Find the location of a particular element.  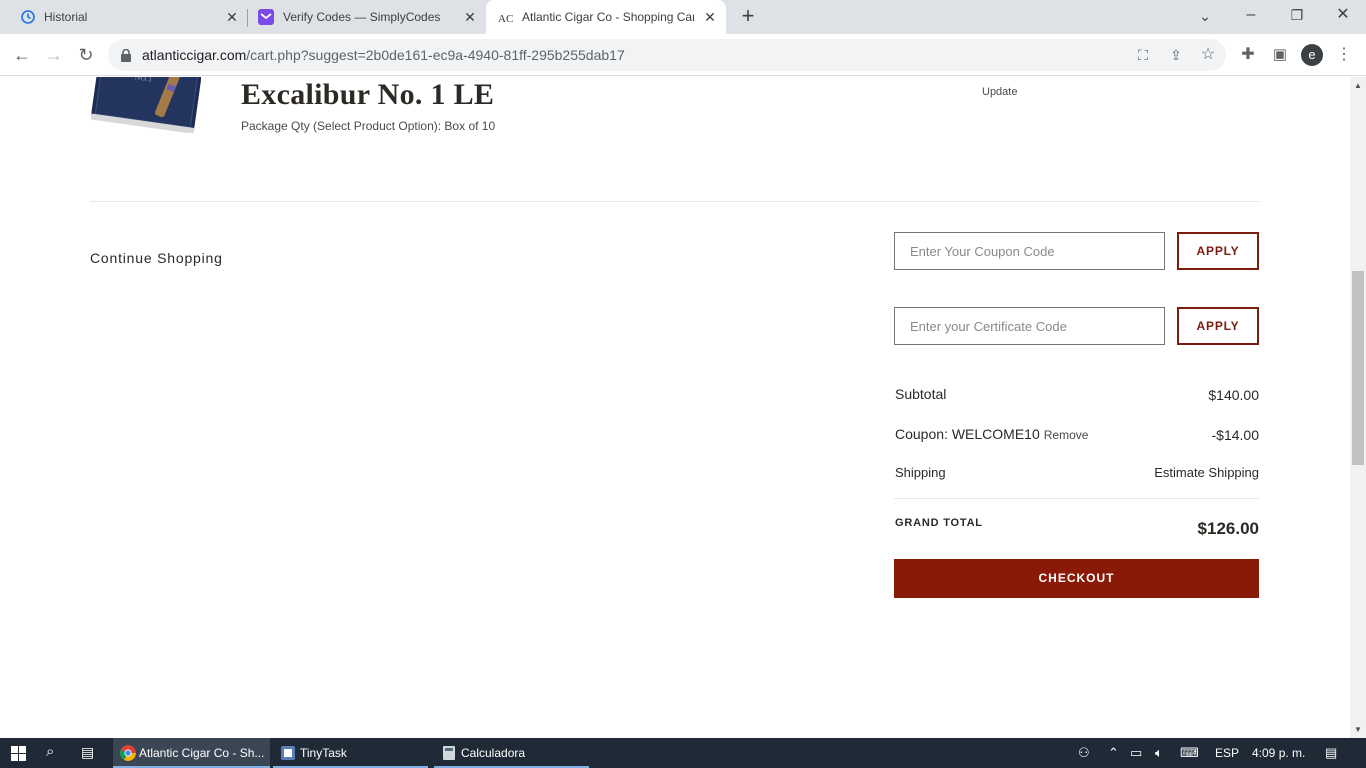

coupon-discount-value: -$14.00 is located at coordinates (1235, 435).